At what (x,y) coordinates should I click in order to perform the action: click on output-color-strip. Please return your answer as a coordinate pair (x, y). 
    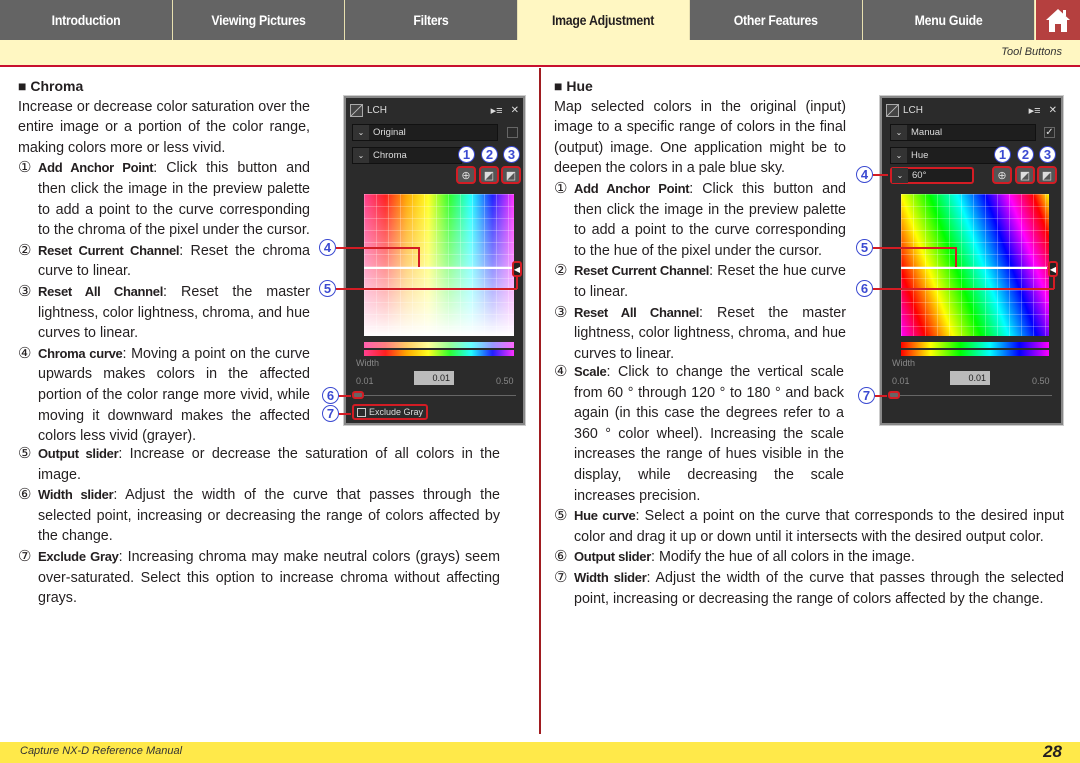
    Looking at the image, I should click on (975, 345).